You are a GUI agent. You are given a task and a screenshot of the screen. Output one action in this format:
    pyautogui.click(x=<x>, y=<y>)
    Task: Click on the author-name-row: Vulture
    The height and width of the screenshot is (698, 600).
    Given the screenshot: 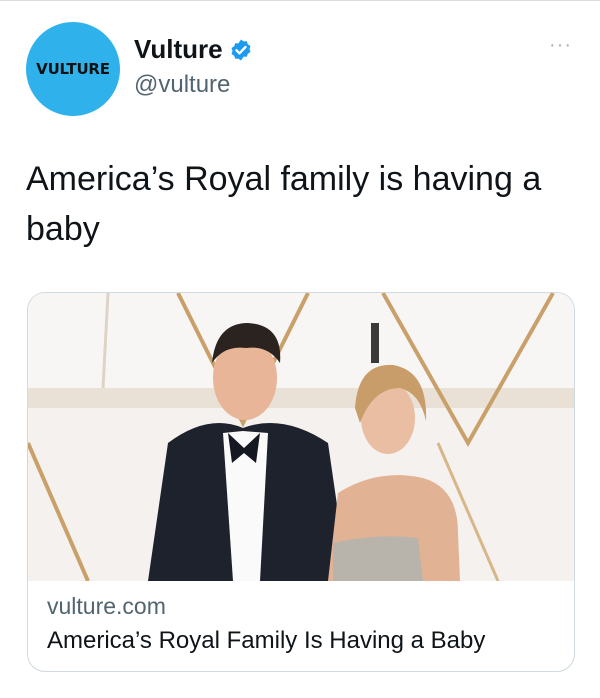 What is the action you would take?
    pyautogui.click(x=193, y=49)
    